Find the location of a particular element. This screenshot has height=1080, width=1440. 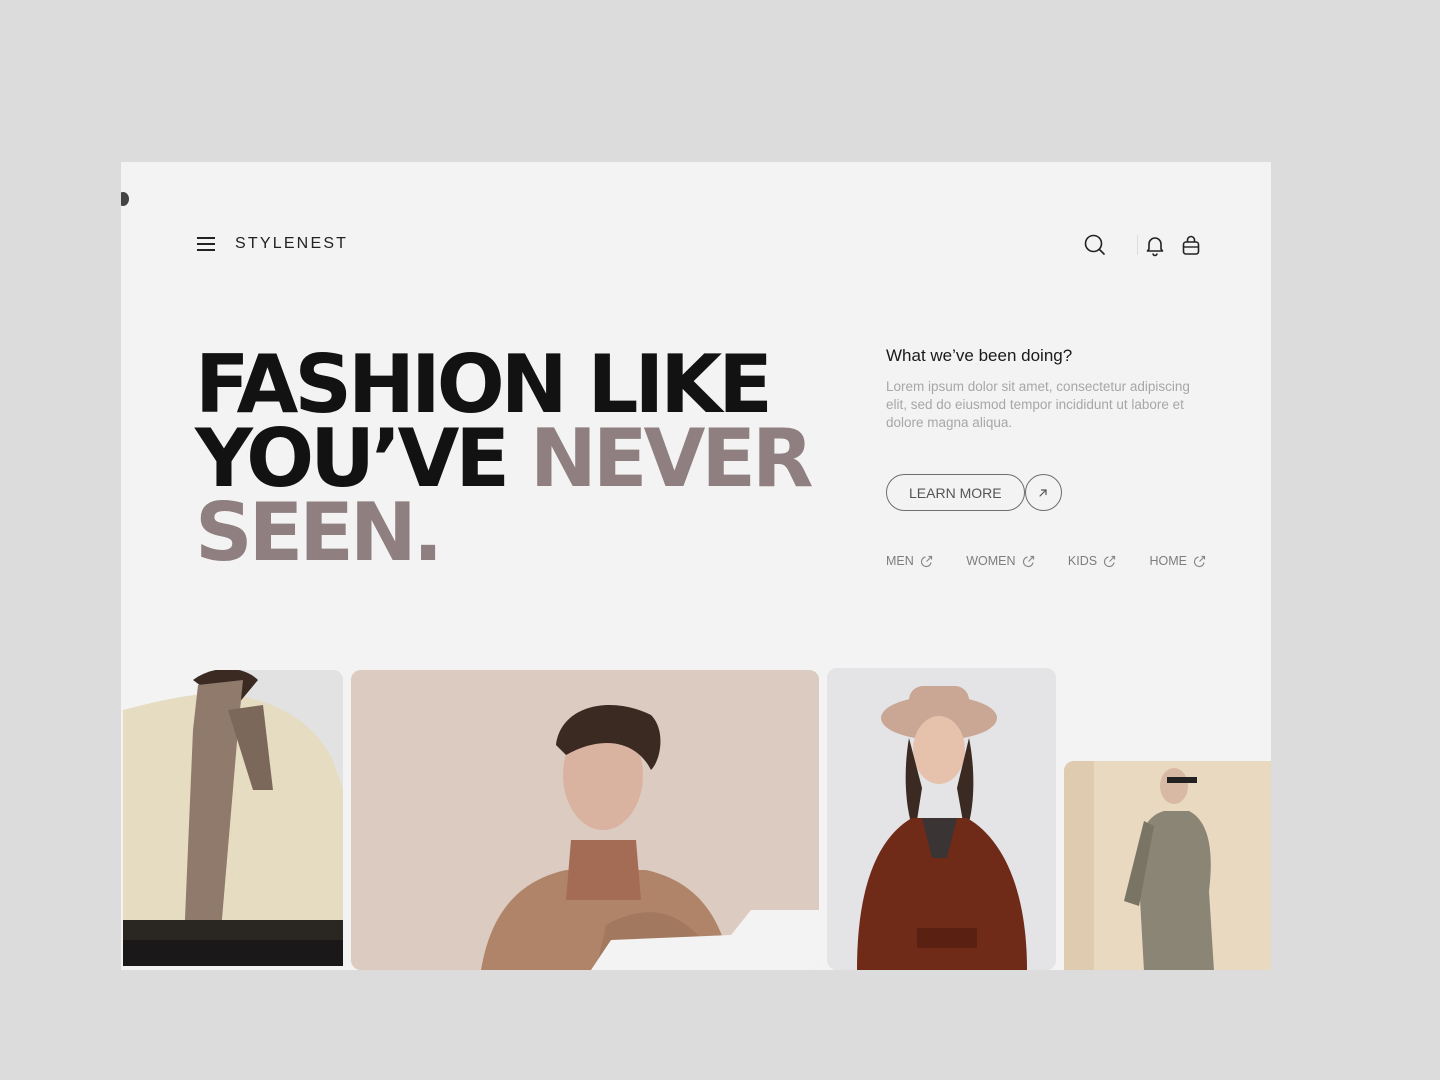

gallery-photo-suit is located at coordinates (1167, 865).